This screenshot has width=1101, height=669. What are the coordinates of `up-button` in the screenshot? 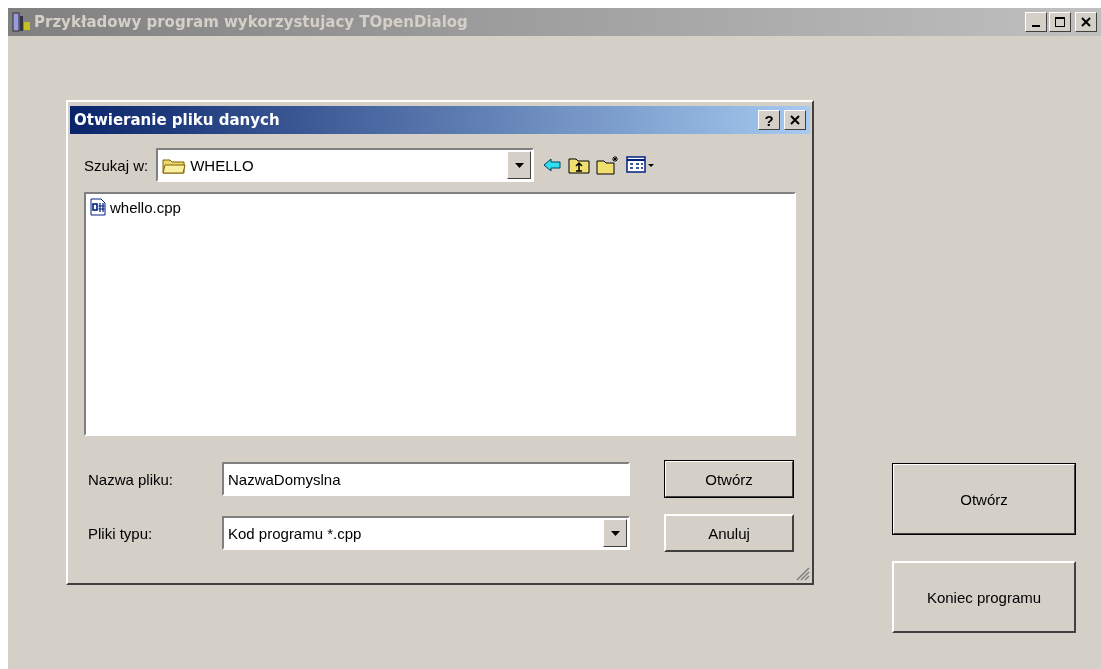 It's located at (579, 165).